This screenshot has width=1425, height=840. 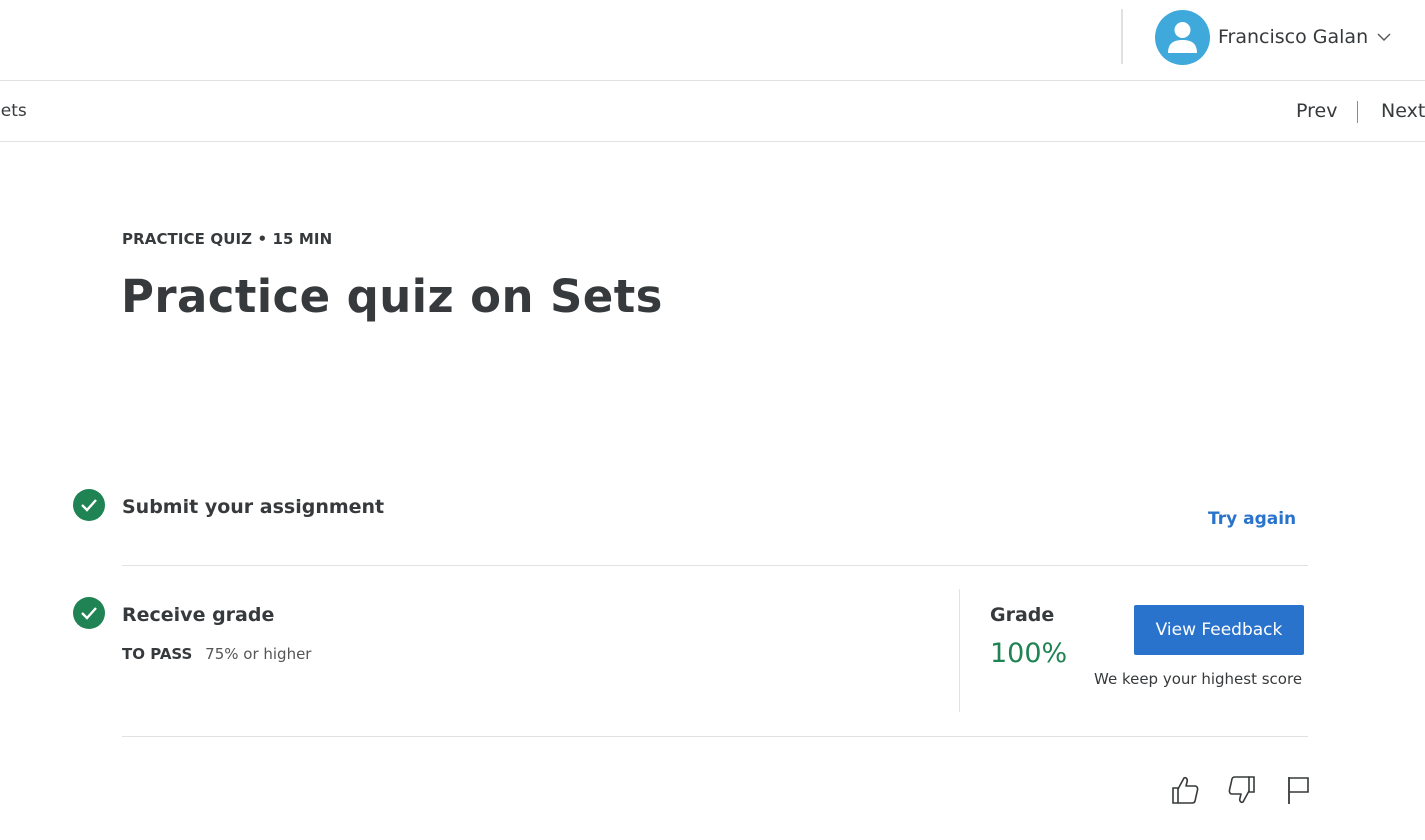 What do you see at coordinates (198, 615) in the screenshot?
I see `grade-step-title: Receive grade` at bounding box center [198, 615].